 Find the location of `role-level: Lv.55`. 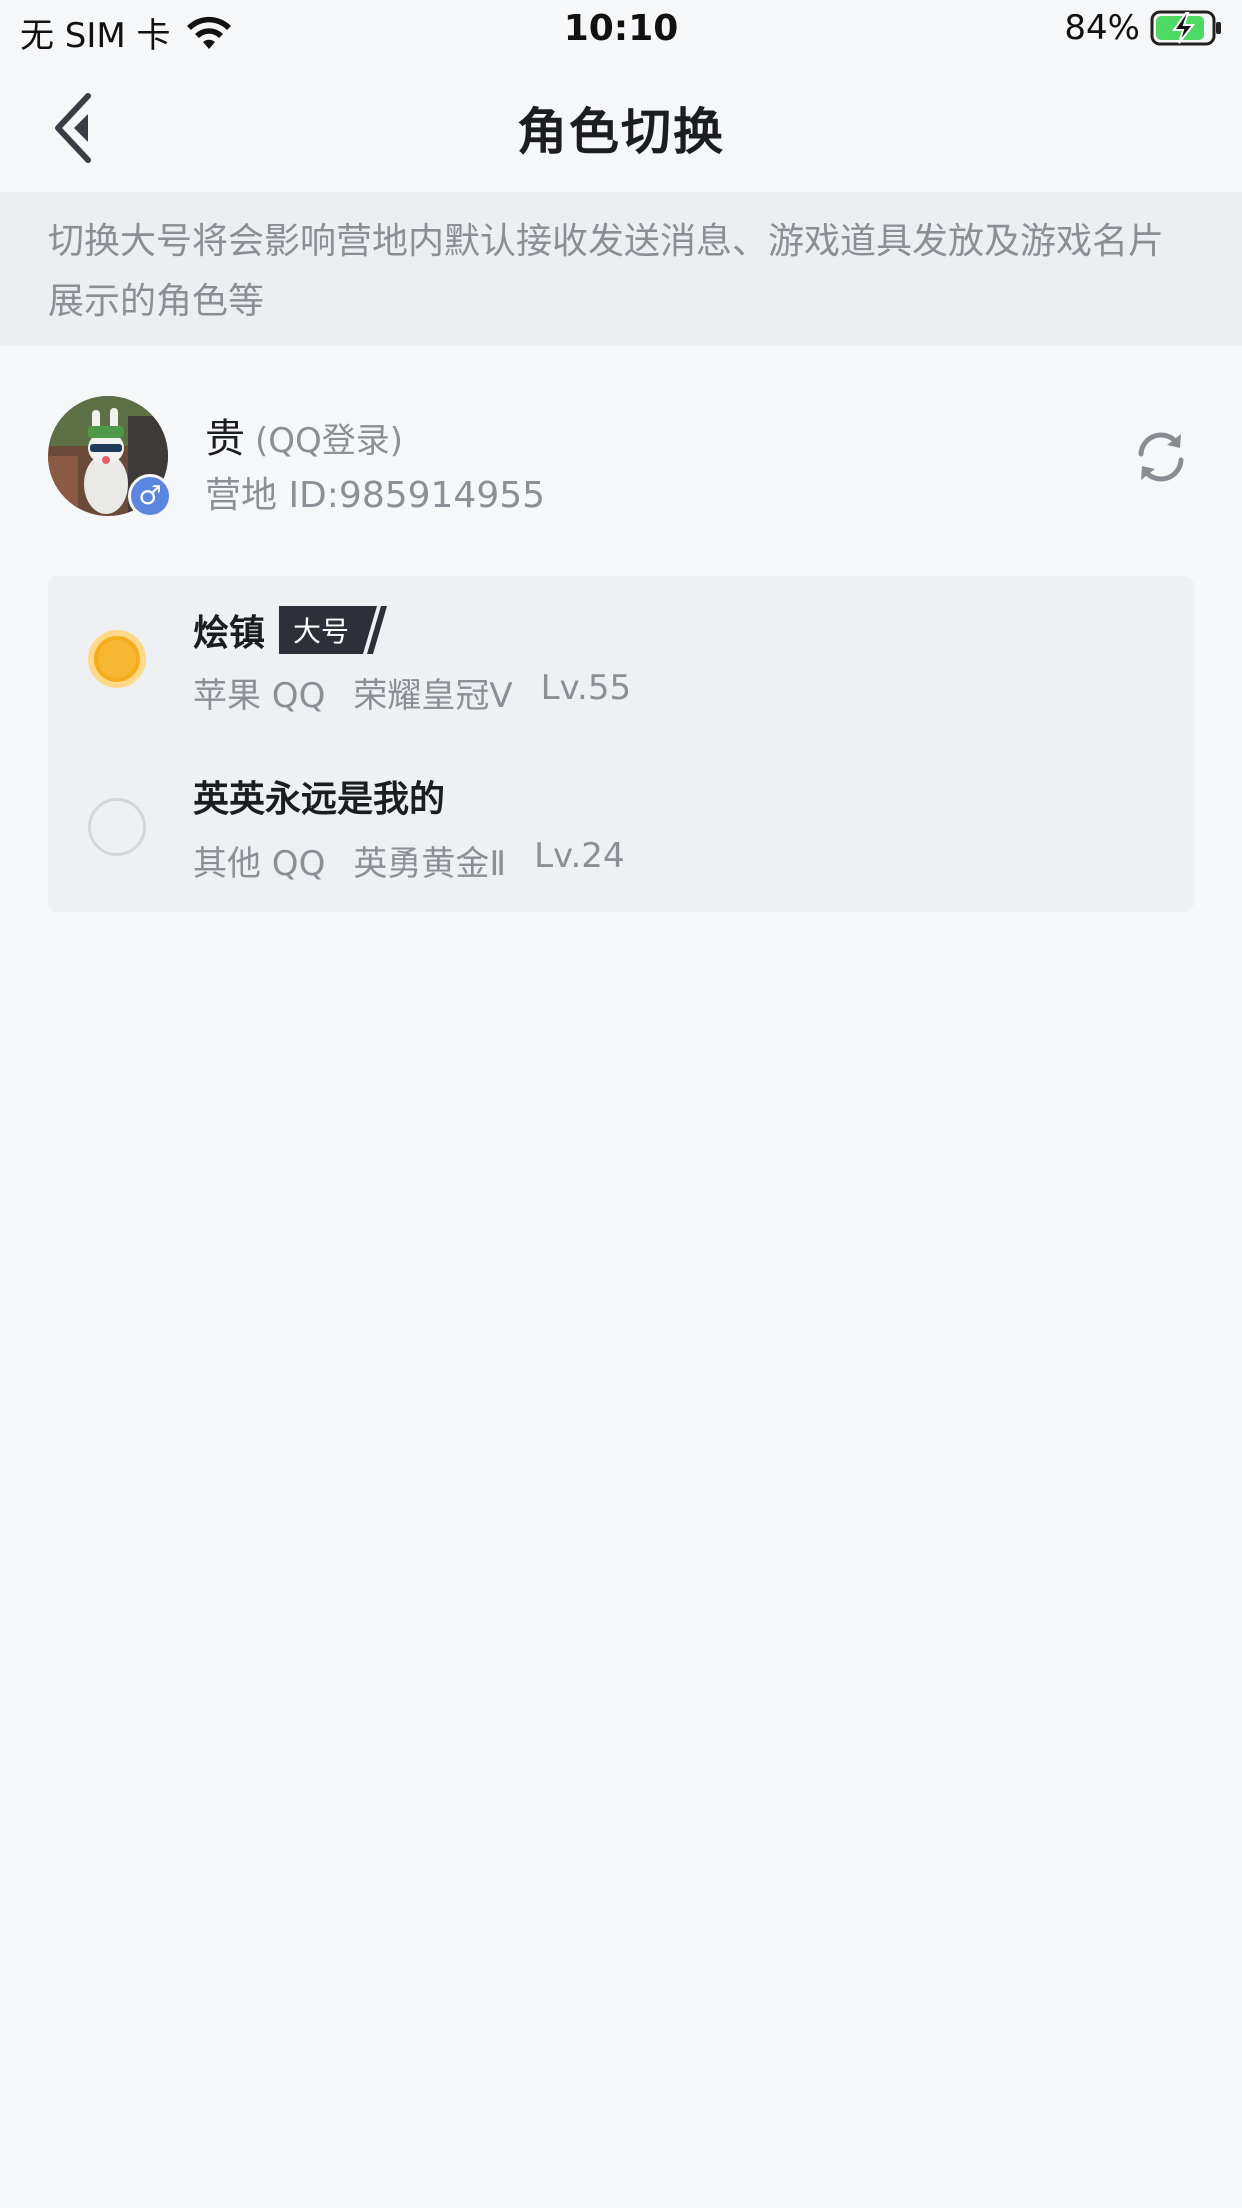

role-level: Lv.55 is located at coordinates (586, 688).